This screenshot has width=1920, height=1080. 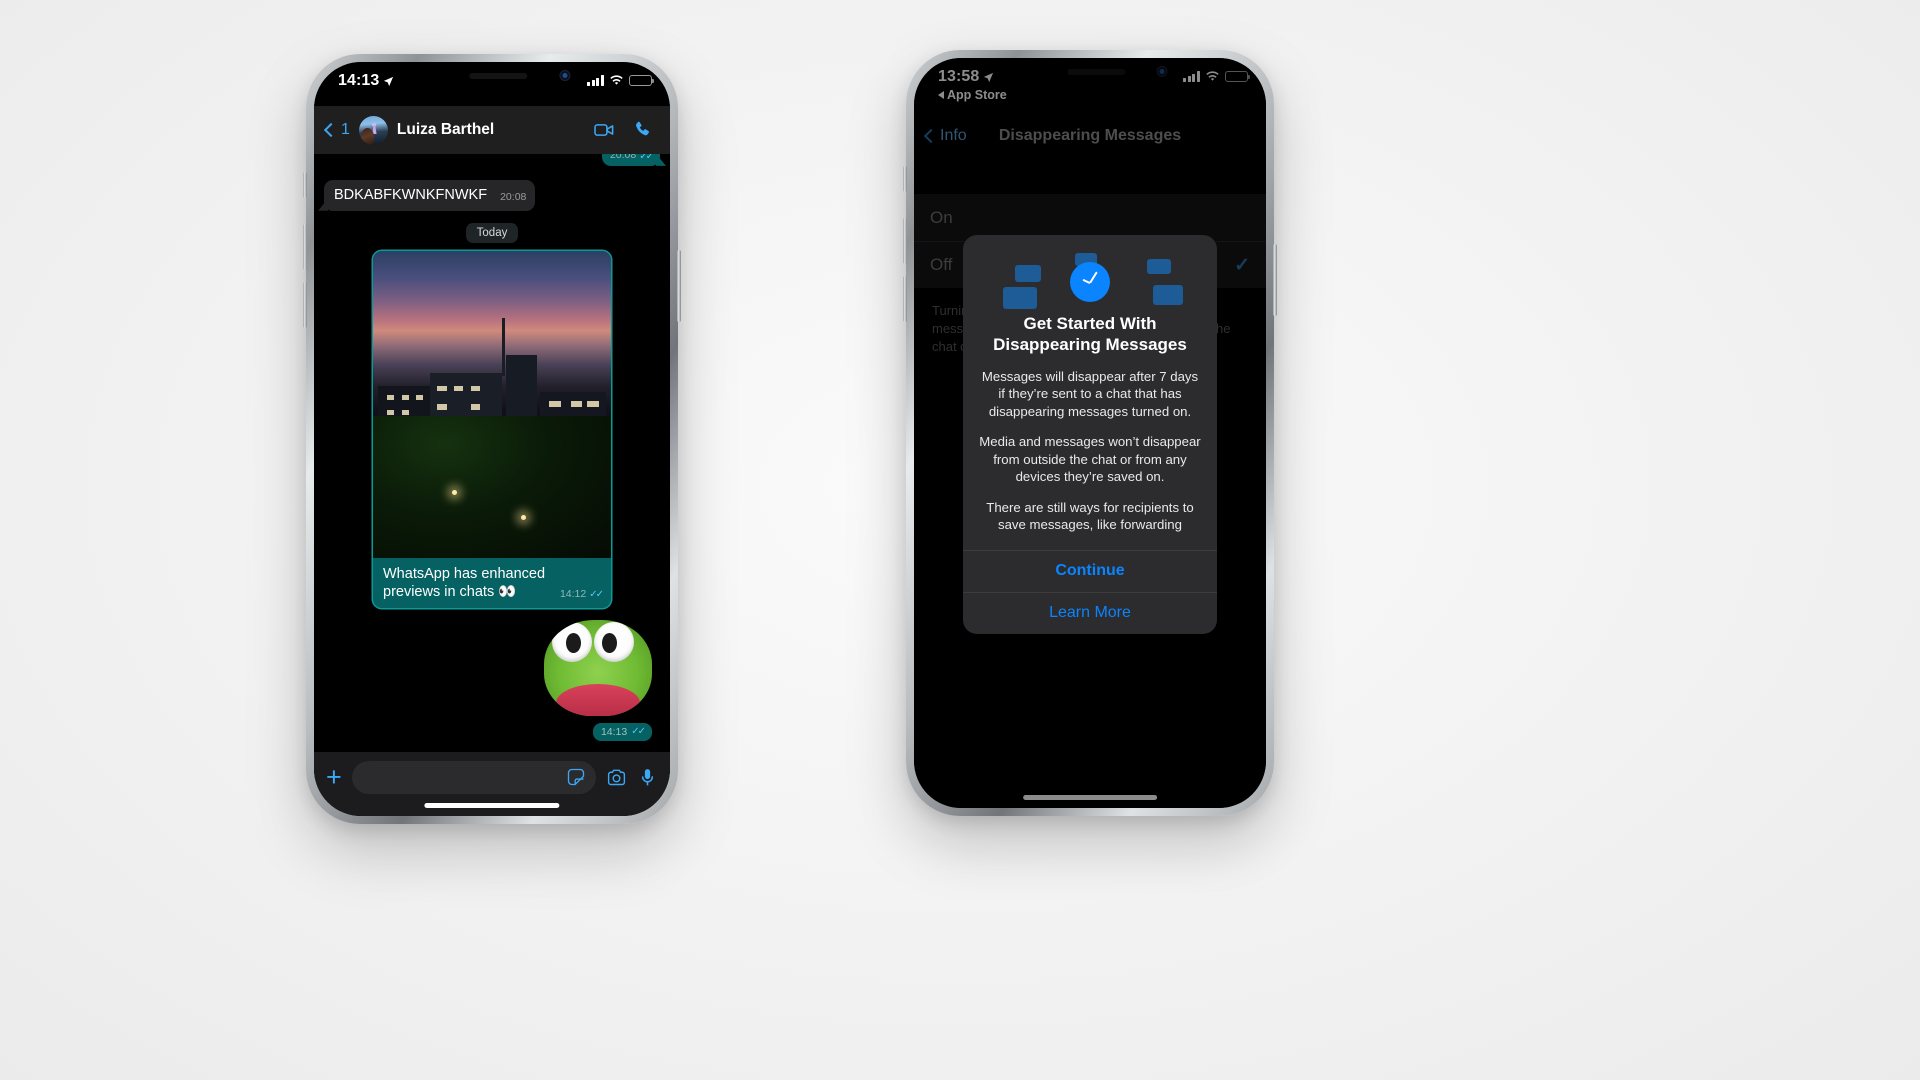 I want to click on message-row: 20:08 ✓✓, so click(x=492, y=160).